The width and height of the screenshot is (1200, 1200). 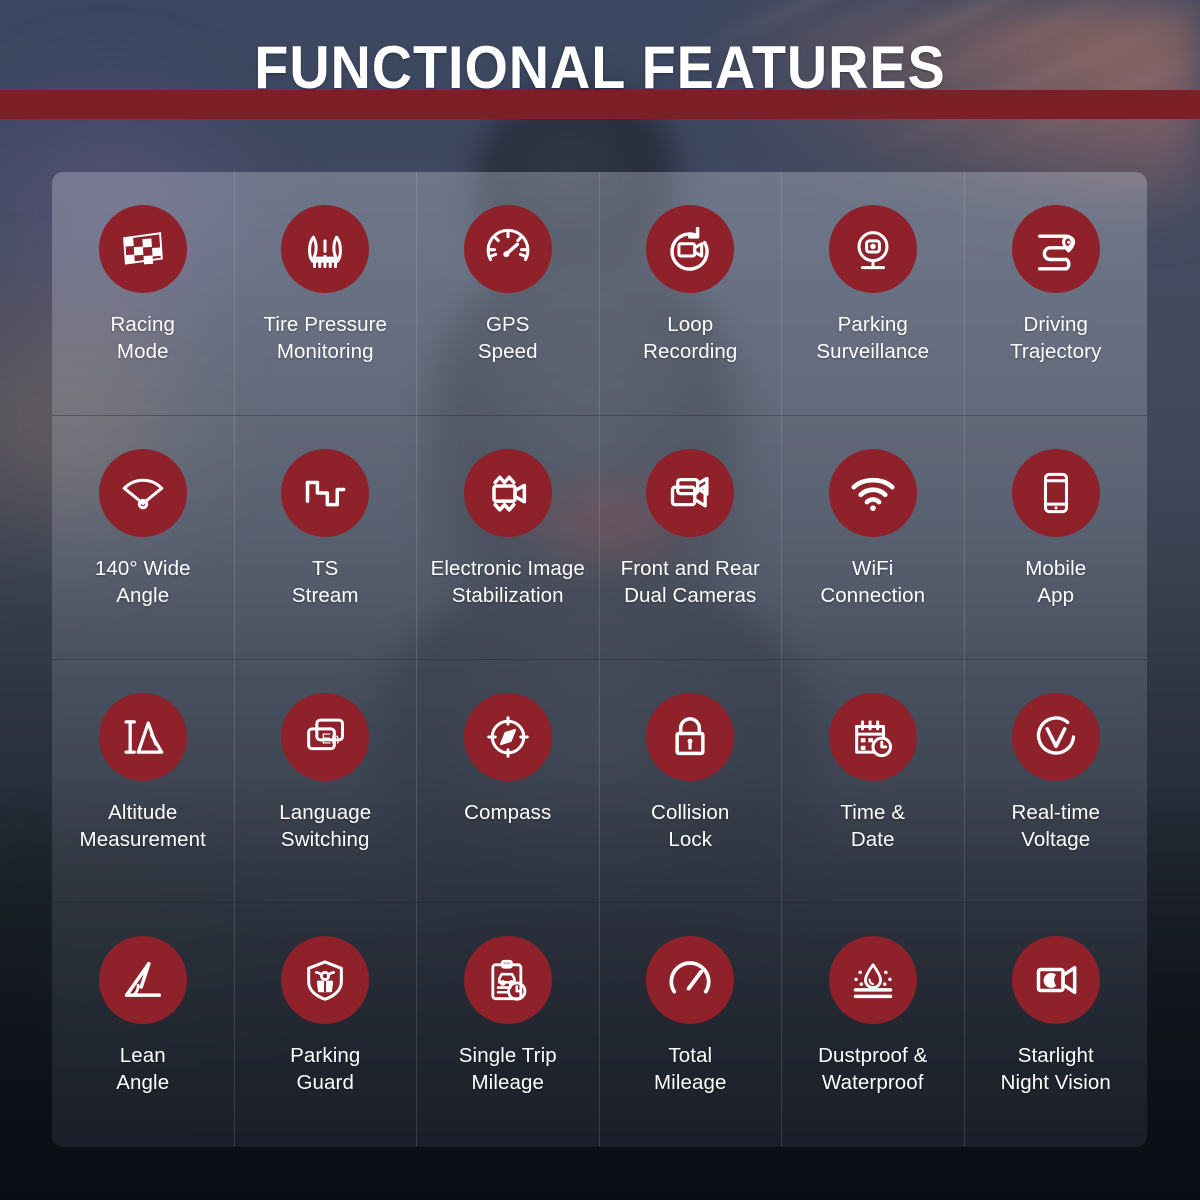 I want to click on wide-angle-icon, so click(x=142, y=492).